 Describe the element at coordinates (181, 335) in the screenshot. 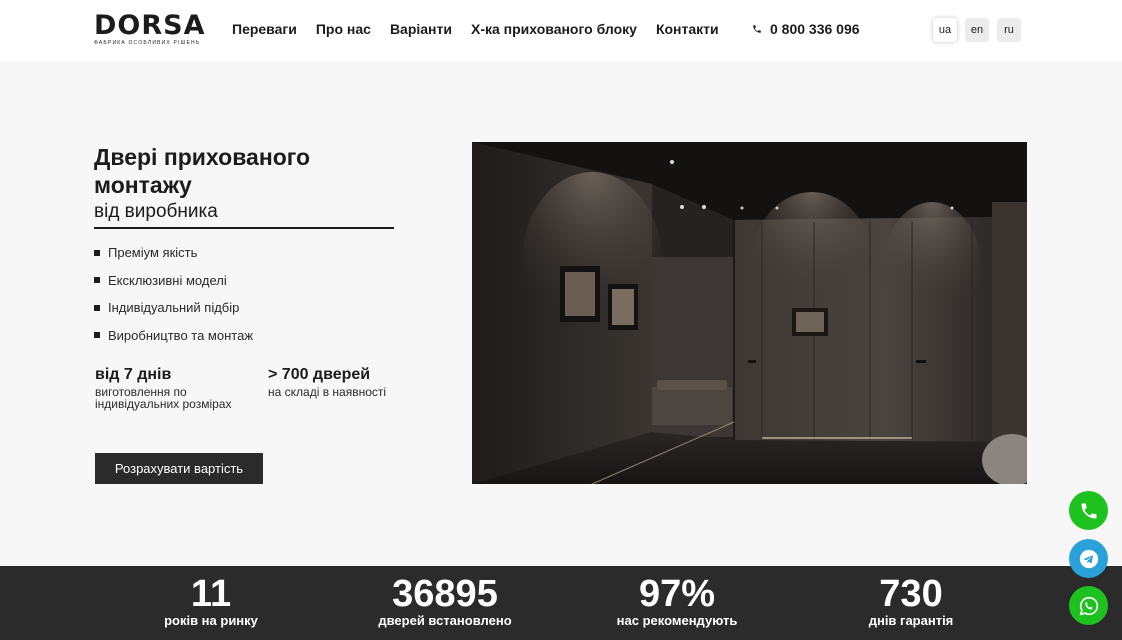

I see `feature-label: Виробництво та монтаж` at that location.